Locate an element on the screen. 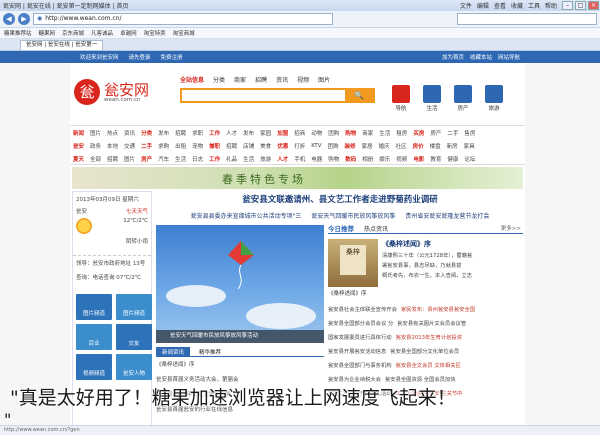 The width and height of the screenshot is (600, 435). category-link: 招商 is located at coordinates (299, 133).